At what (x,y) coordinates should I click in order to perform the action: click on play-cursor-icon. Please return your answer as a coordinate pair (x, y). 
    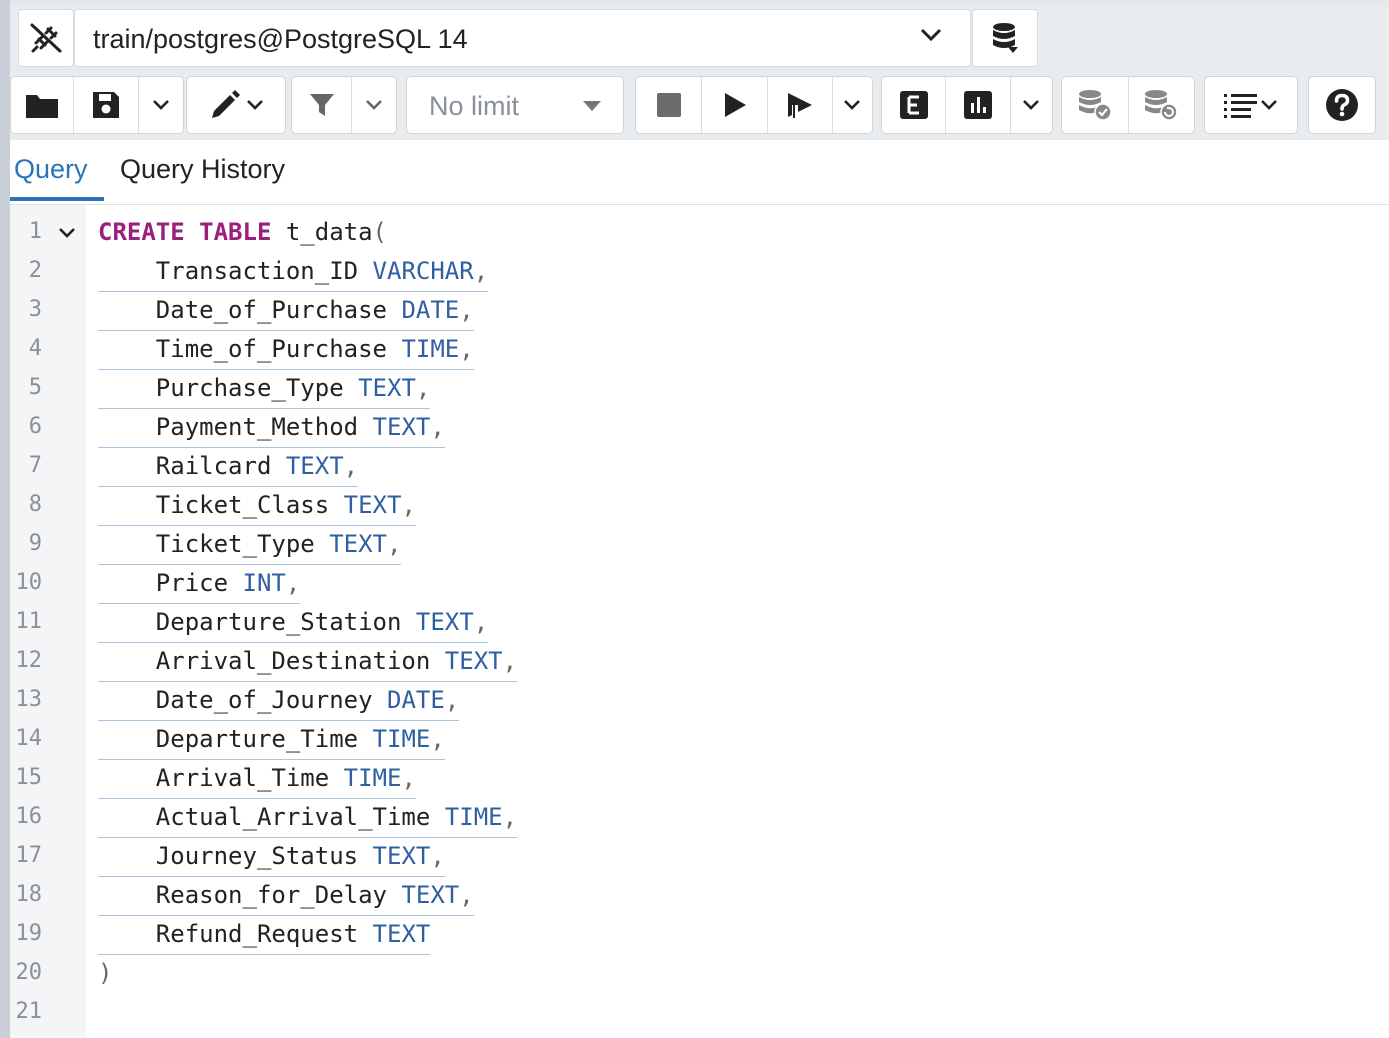
    Looking at the image, I should click on (799, 105).